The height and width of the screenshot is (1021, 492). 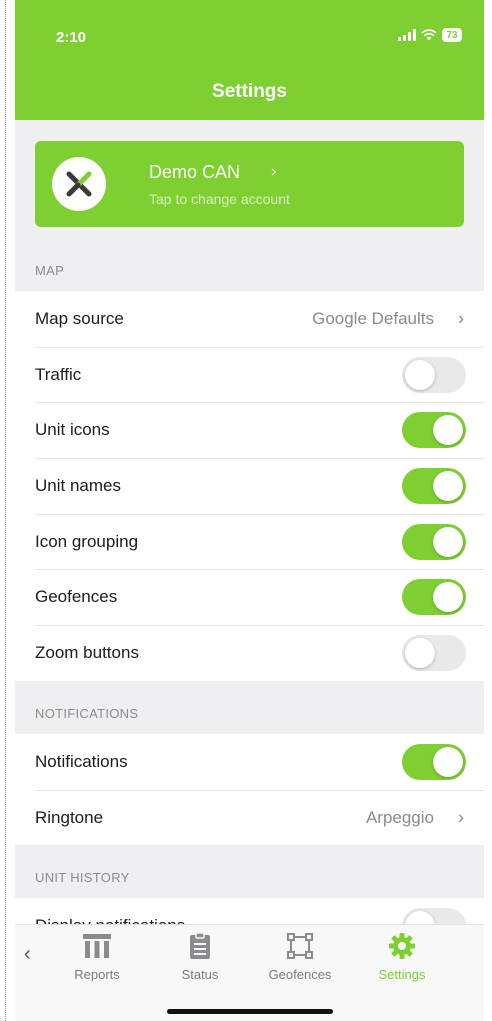 What do you see at coordinates (50, 270) in the screenshot?
I see `section-header-map: MAP` at bounding box center [50, 270].